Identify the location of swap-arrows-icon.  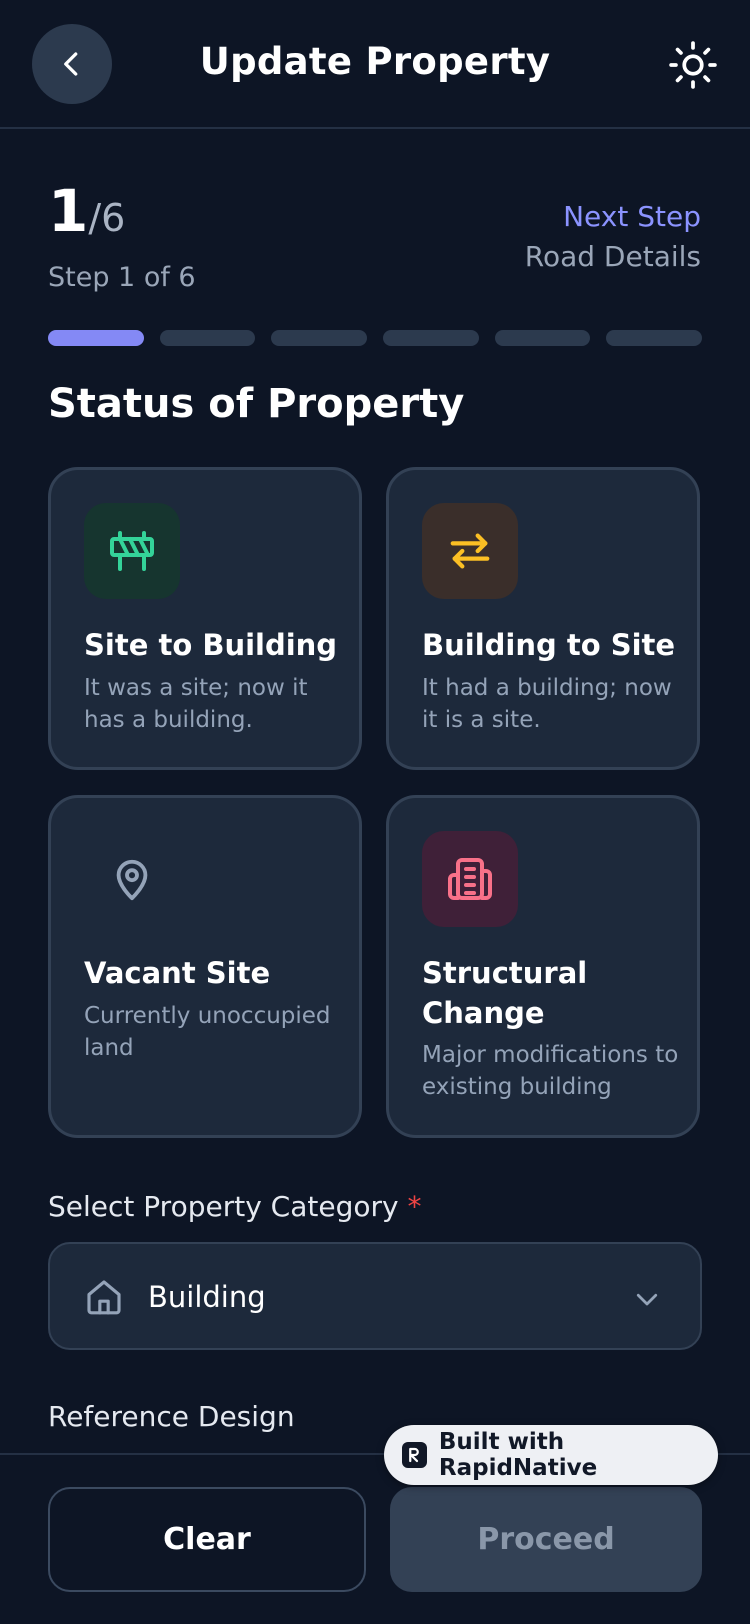
(470, 551).